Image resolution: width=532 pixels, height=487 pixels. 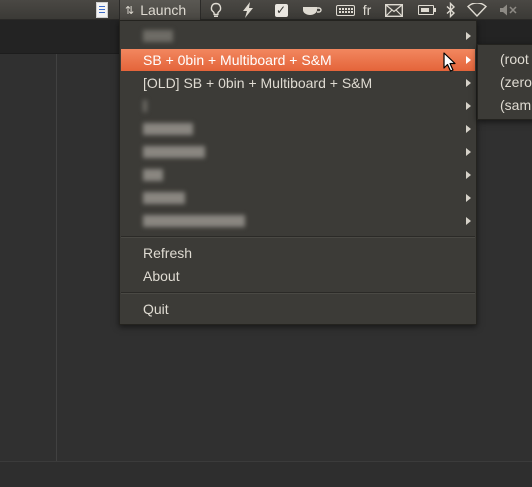 What do you see at coordinates (266, 10) in the screenshot?
I see `top-panel: ⇅ Launch ✓ fr` at bounding box center [266, 10].